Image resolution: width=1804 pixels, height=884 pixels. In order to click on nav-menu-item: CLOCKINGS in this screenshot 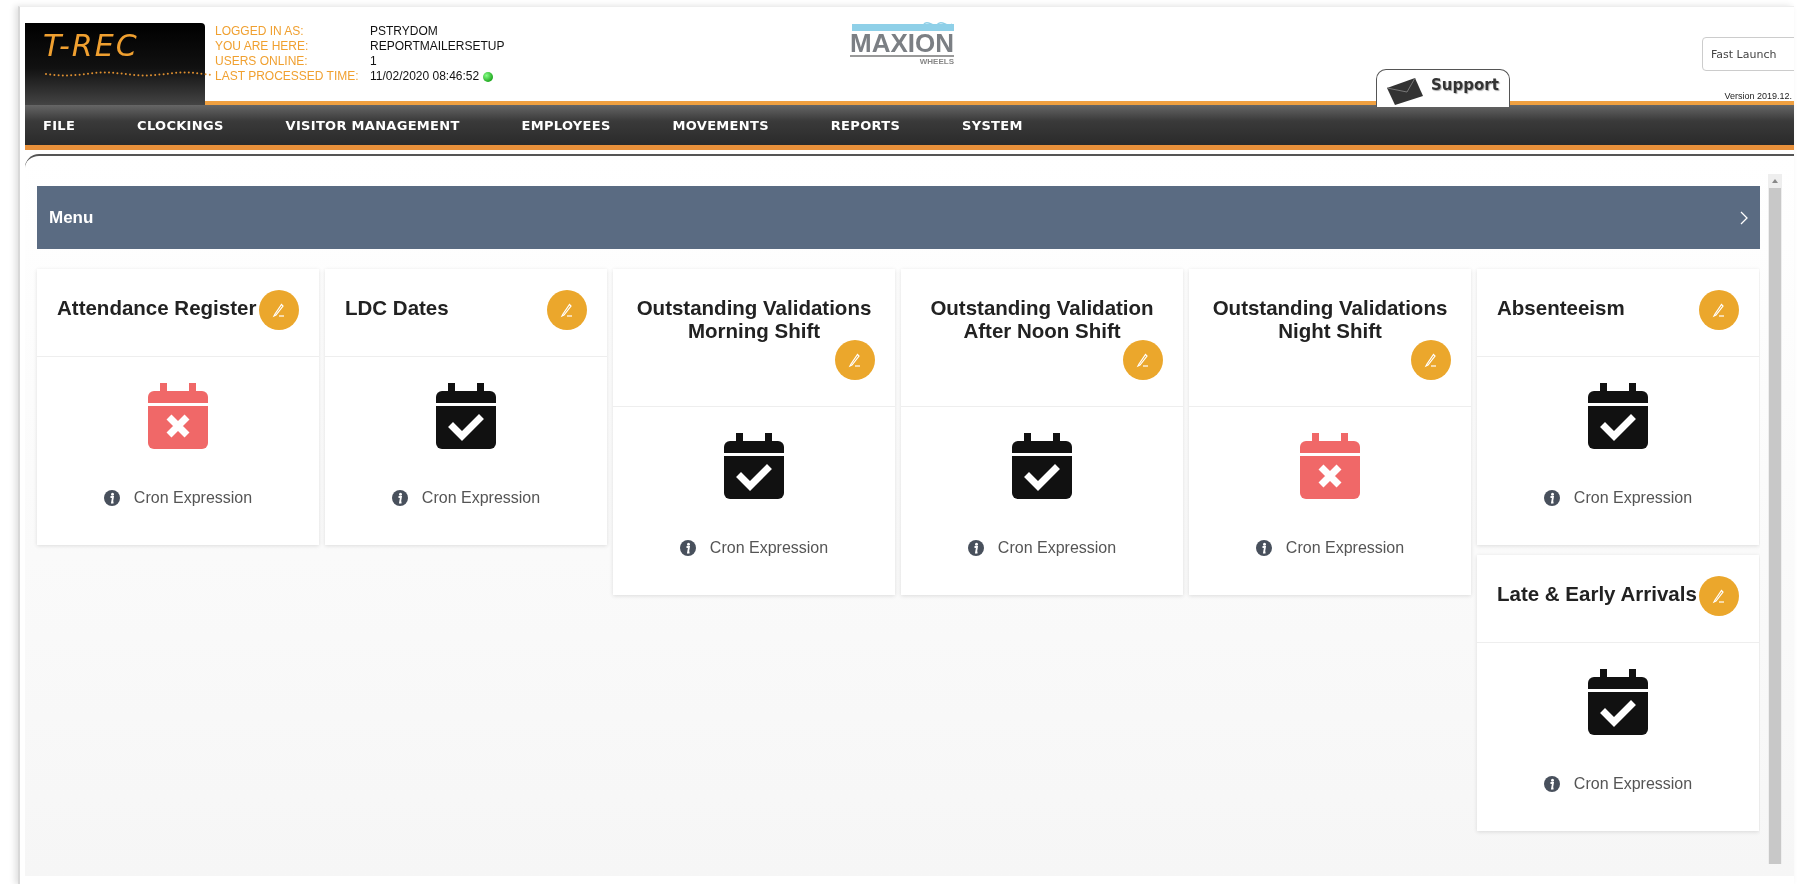, I will do `click(180, 125)`.